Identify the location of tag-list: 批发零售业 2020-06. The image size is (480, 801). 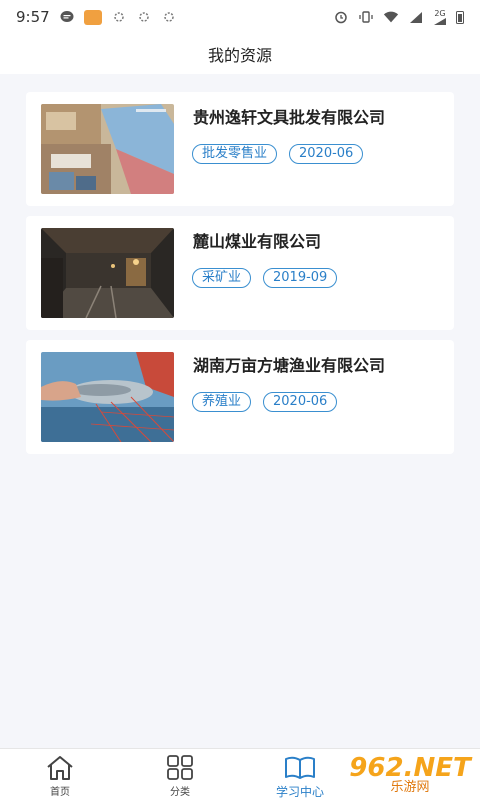
(278, 154).